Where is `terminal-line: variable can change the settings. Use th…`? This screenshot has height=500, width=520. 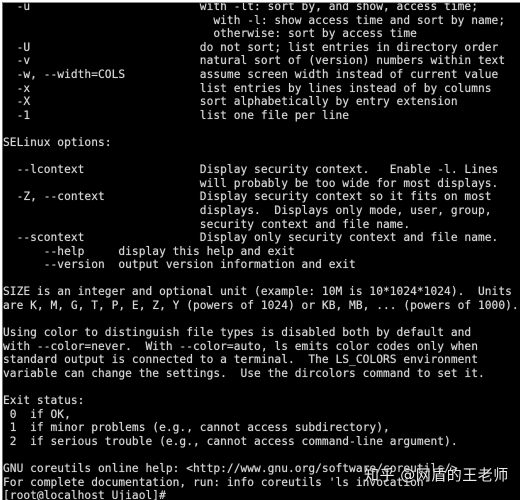 terminal-line: variable can change the settings. Use th… is located at coordinates (244, 374).